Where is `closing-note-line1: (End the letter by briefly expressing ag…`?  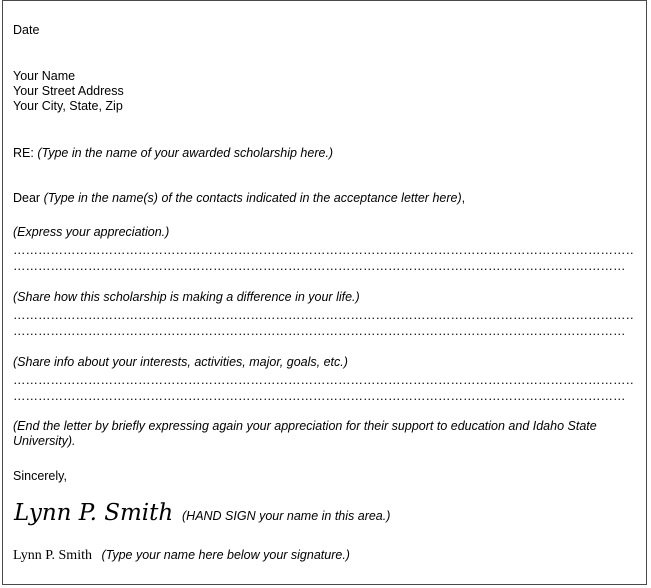 closing-note-line1: (End the letter by briefly expressing ag… is located at coordinates (305, 426).